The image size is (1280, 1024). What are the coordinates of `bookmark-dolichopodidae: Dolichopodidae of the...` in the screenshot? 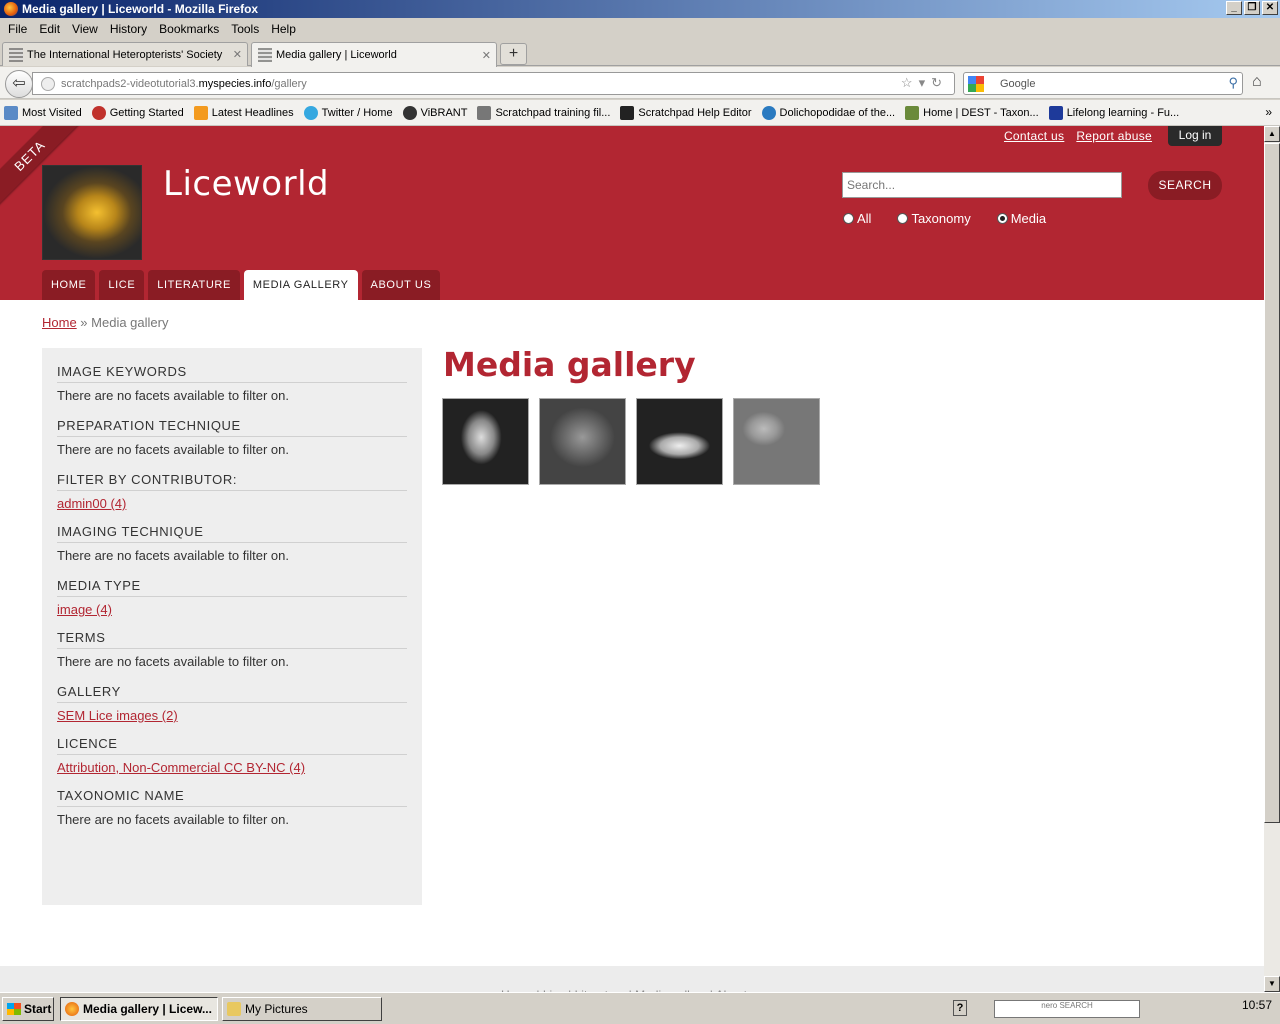 It's located at (828, 112).